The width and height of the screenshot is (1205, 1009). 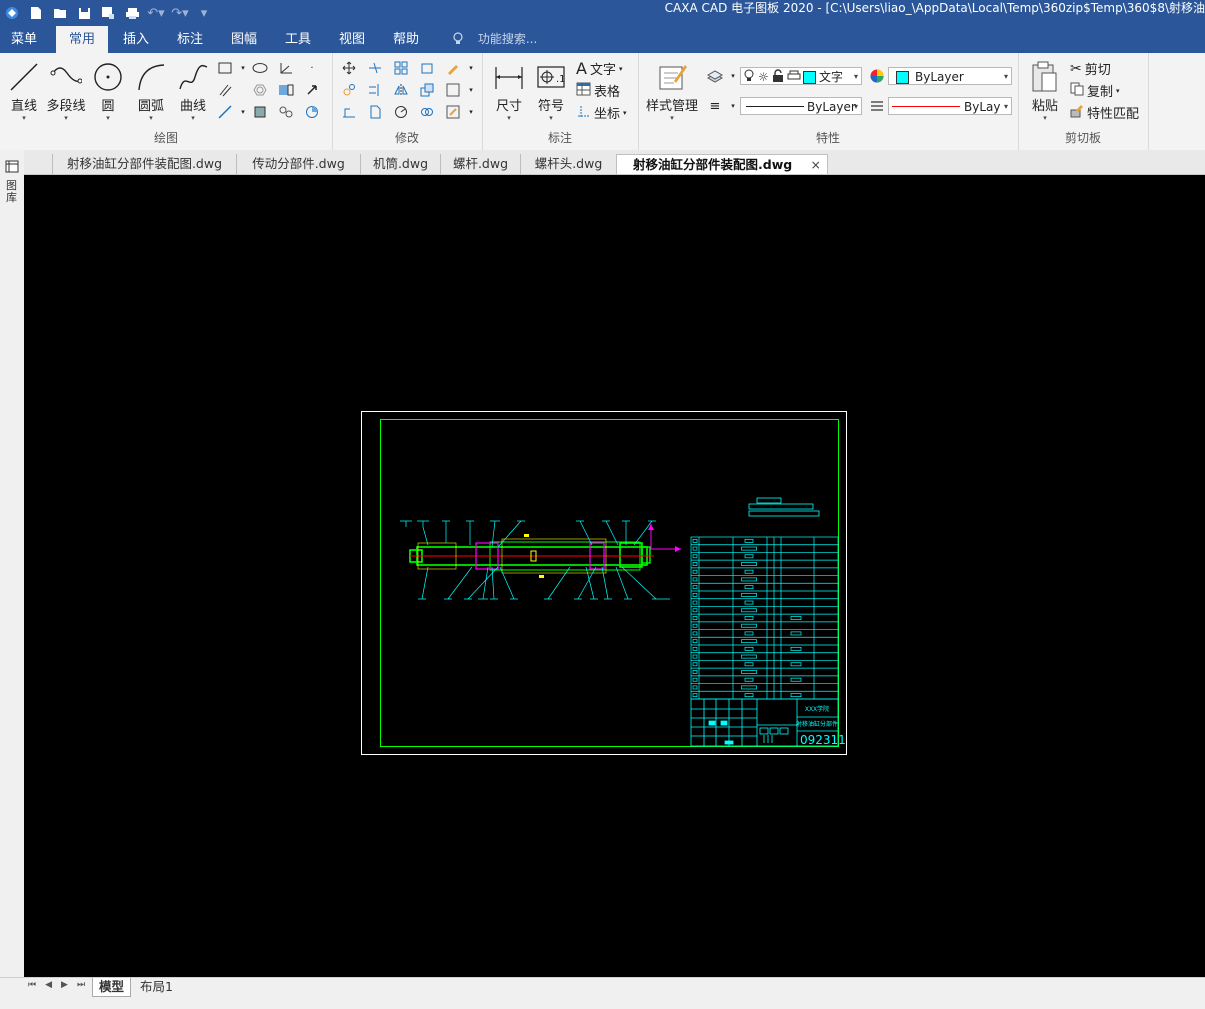 I want to click on point-icon: ·, so click(x=312, y=68).